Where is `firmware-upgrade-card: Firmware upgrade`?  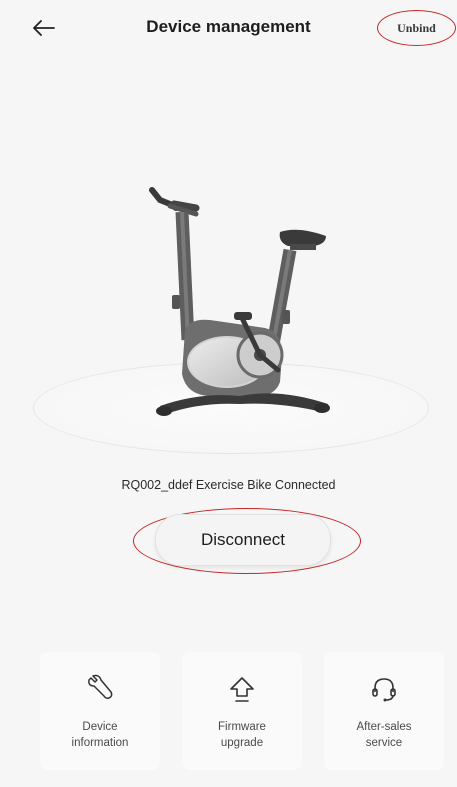 firmware-upgrade-card: Firmware upgrade is located at coordinates (242, 711).